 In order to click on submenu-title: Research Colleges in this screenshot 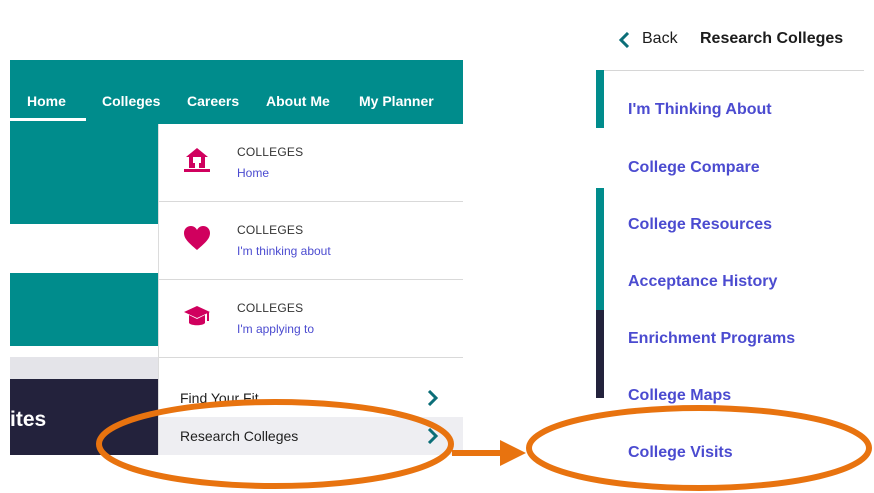, I will do `click(772, 38)`.